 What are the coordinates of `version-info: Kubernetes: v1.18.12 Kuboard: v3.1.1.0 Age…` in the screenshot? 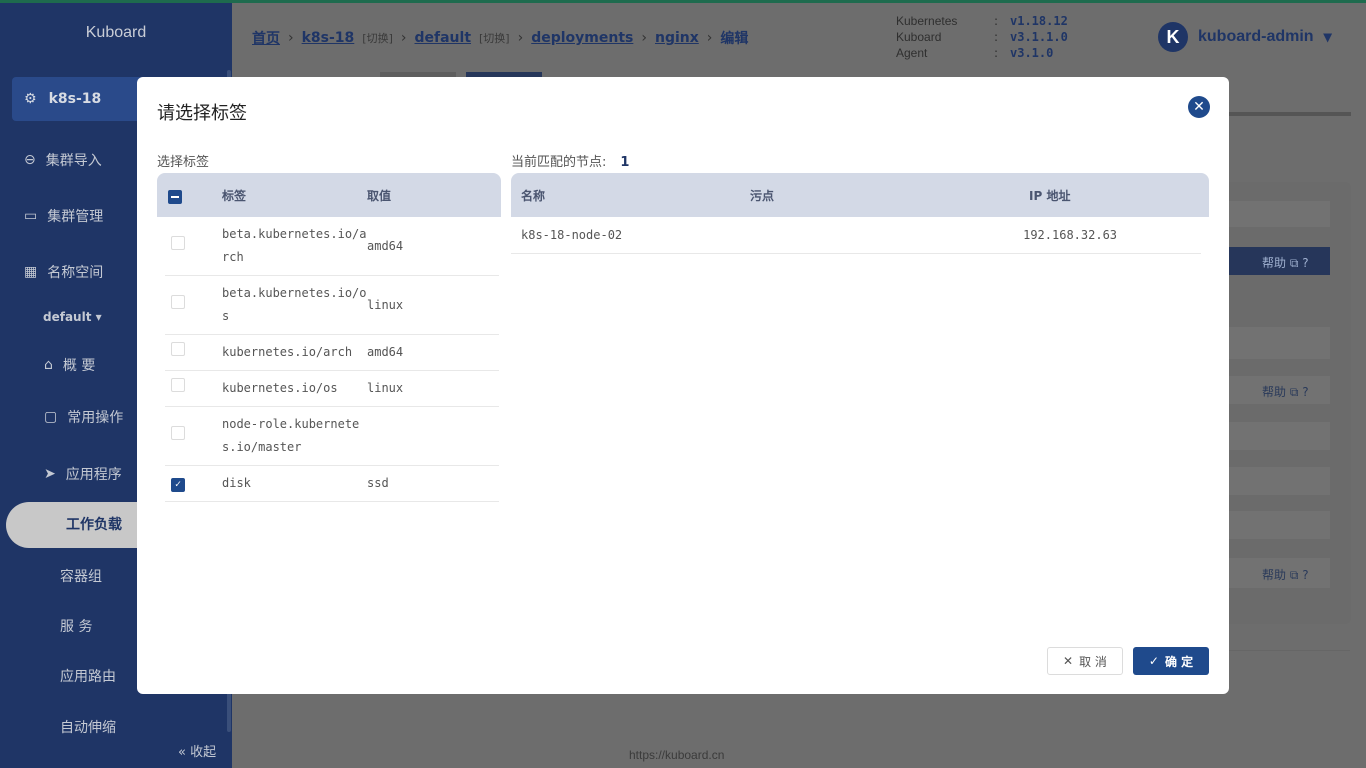 It's located at (982, 37).